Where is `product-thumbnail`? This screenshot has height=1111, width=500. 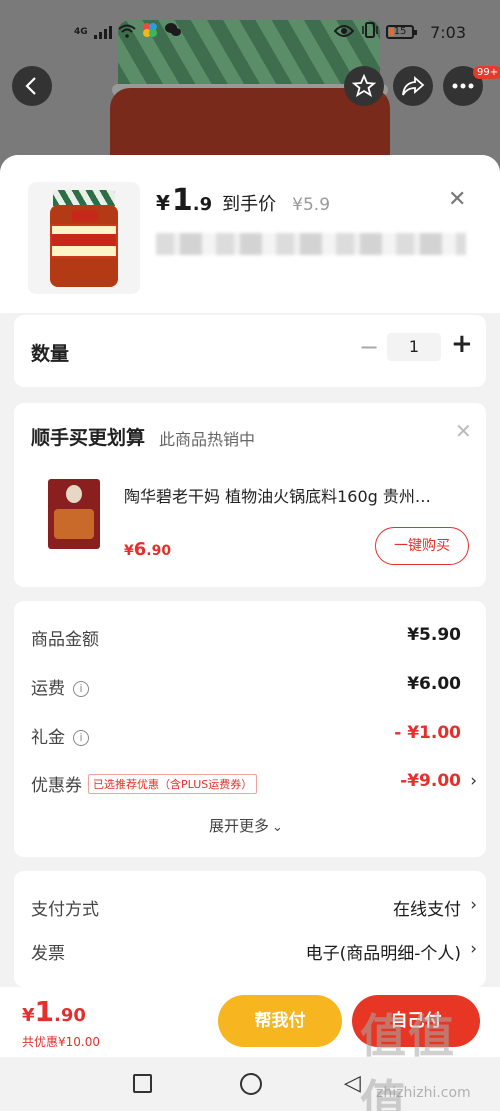 product-thumbnail is located at coordinates (84, 238).